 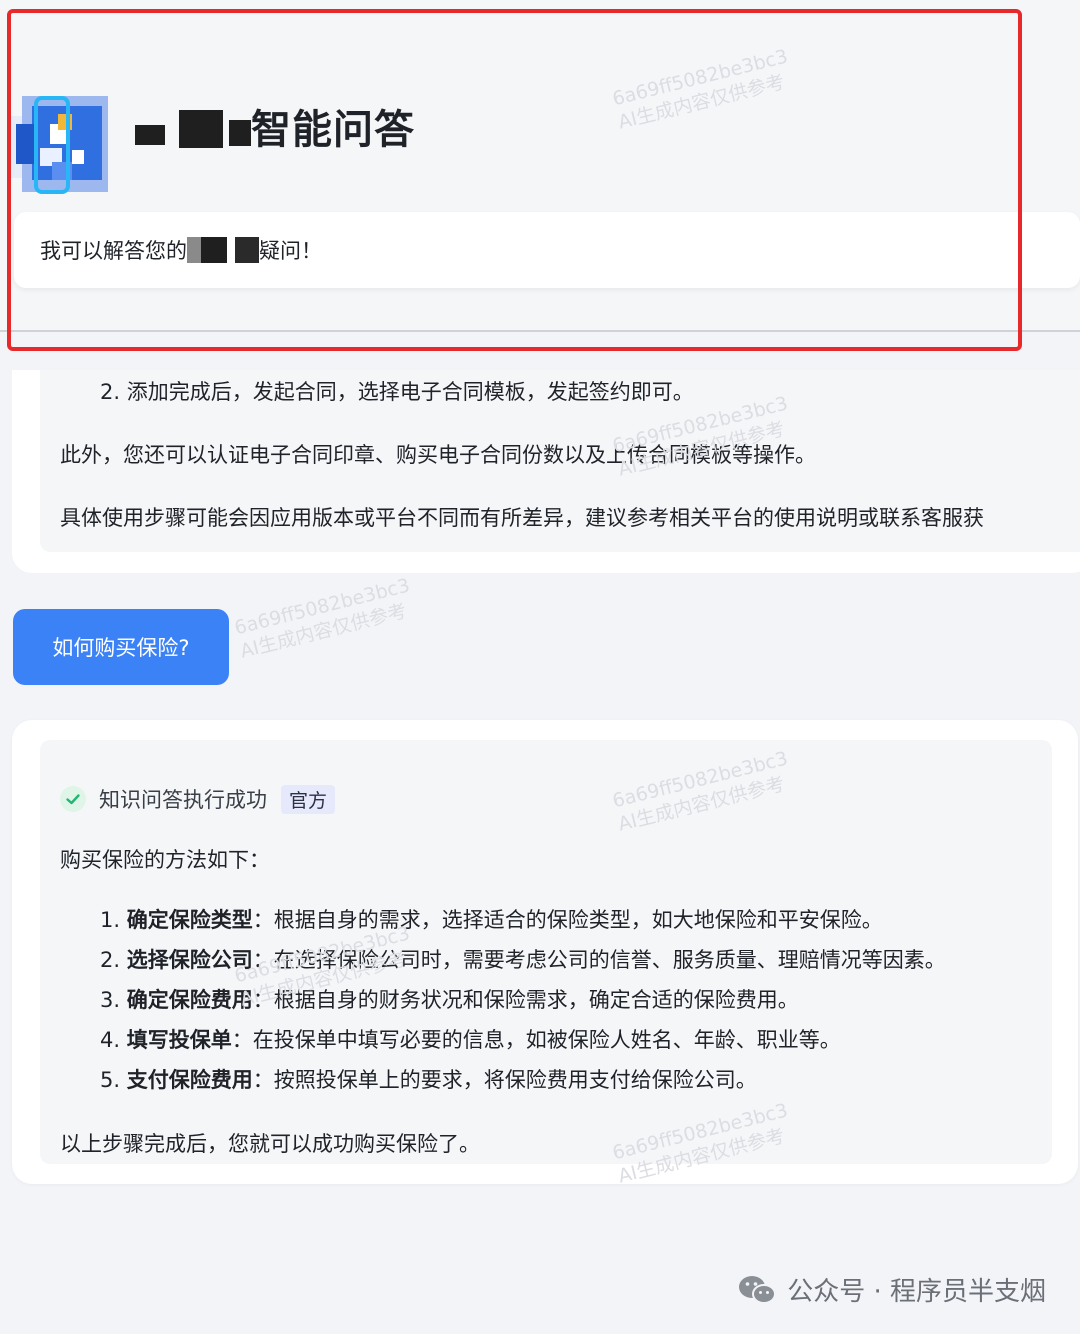 I want to click on answer-intro: 购买保险的方法如下：, so click(x=165, y=860).